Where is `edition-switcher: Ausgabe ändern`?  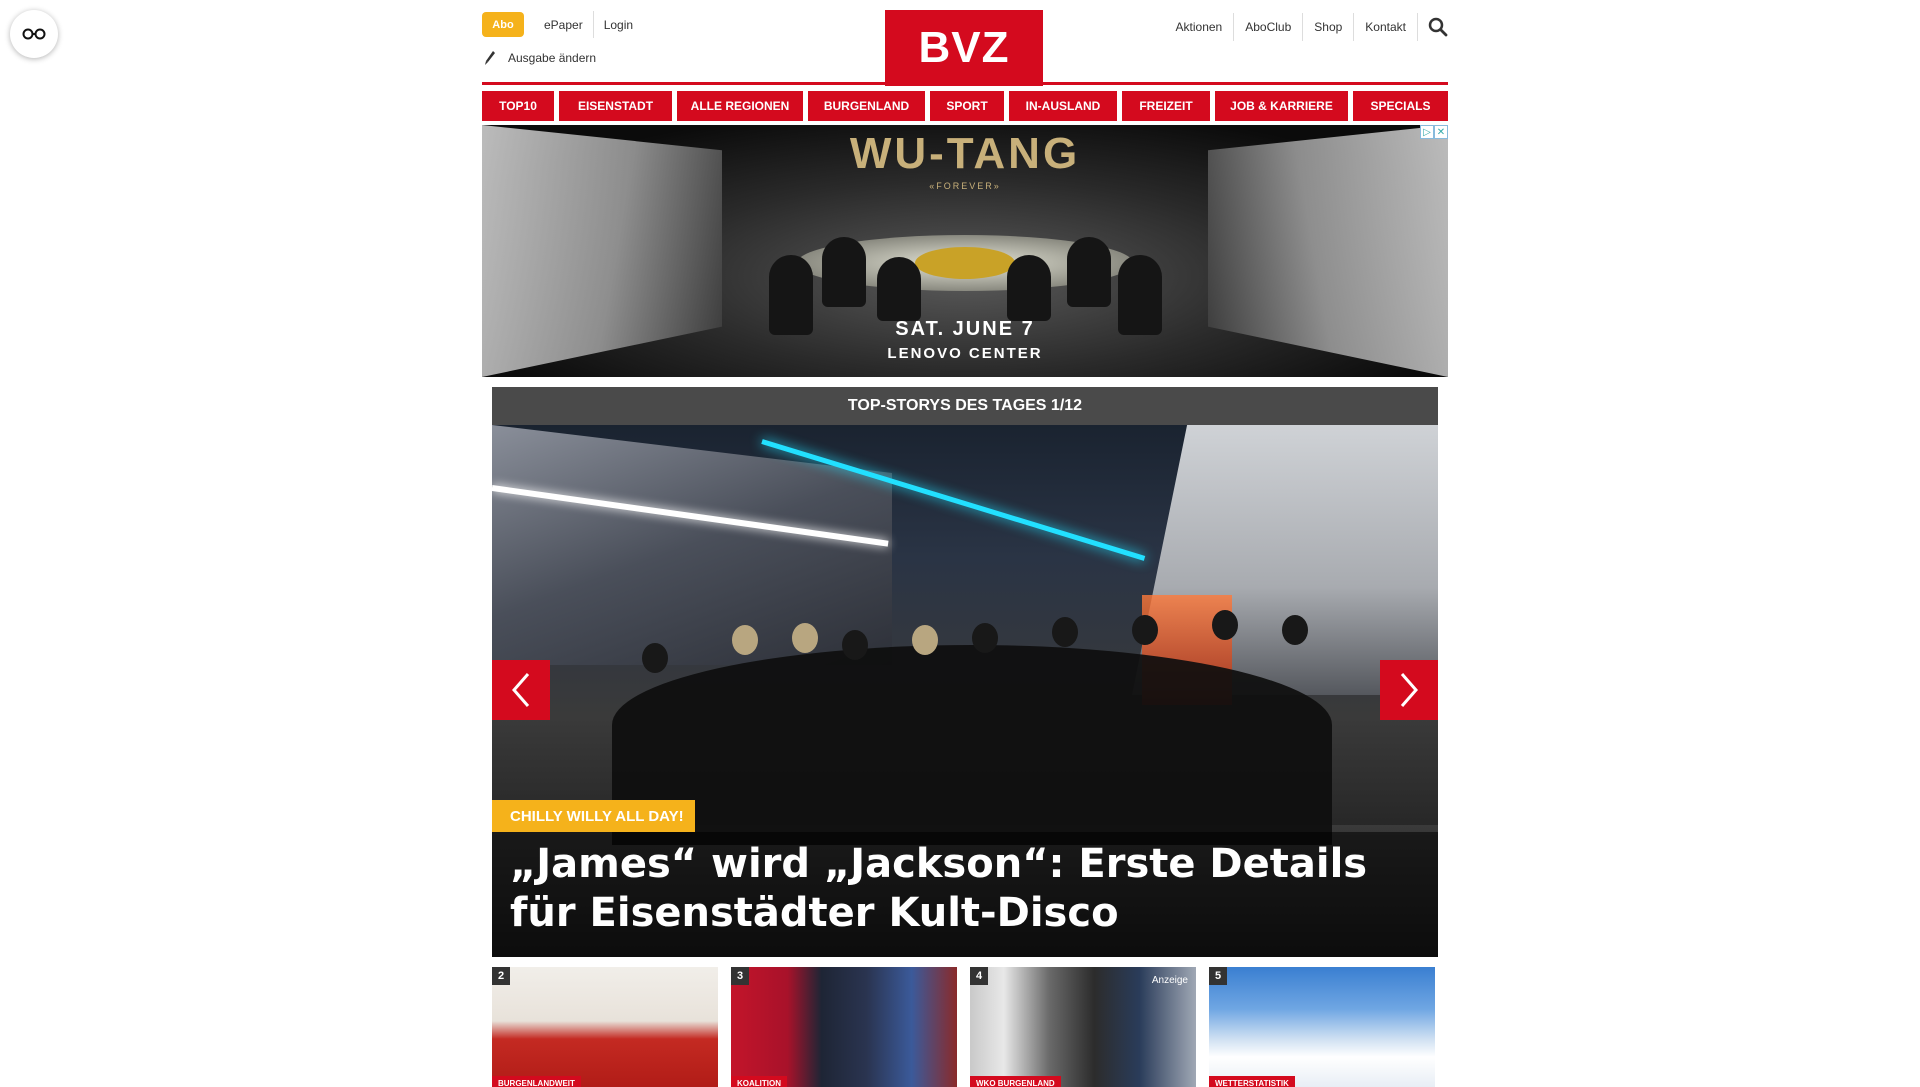 edition-switcher: Ausgabe ändern is located at coordinates (540, 58).